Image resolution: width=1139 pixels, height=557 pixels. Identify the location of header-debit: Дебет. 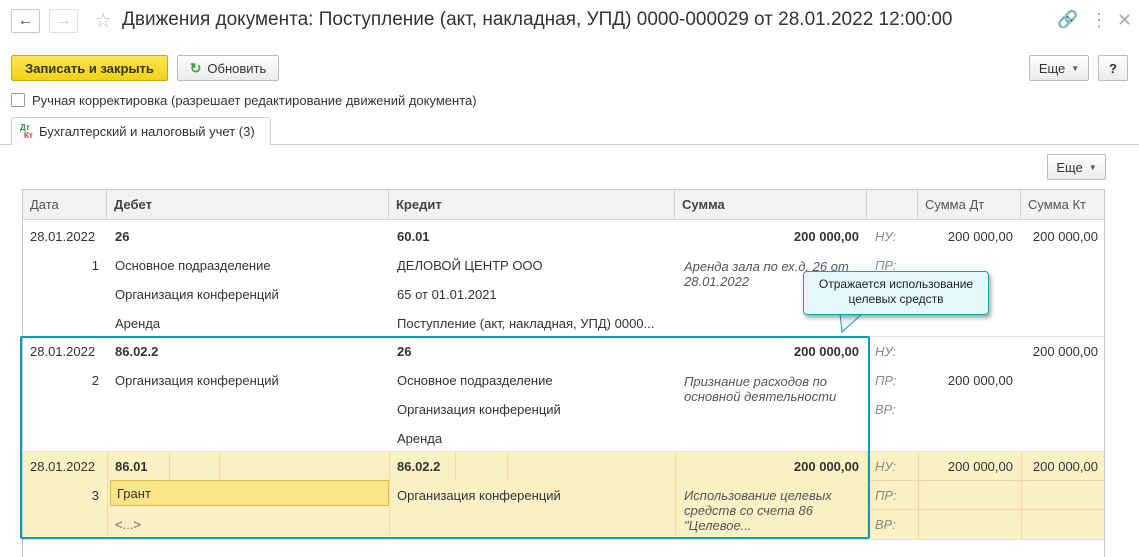
(248, 205).